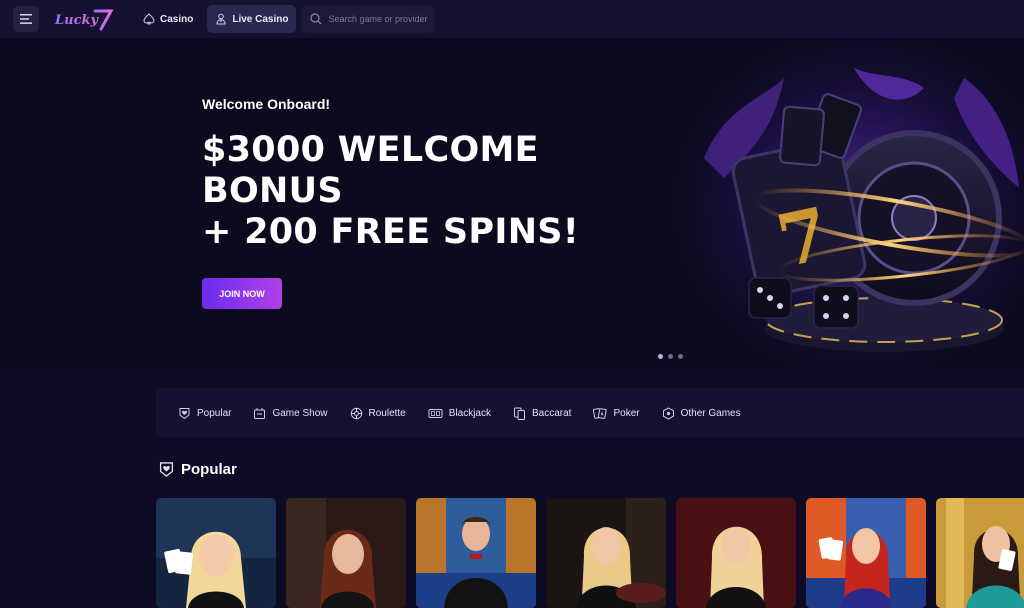  I want to click on category-roulette: Roulette, so click(378, 413).